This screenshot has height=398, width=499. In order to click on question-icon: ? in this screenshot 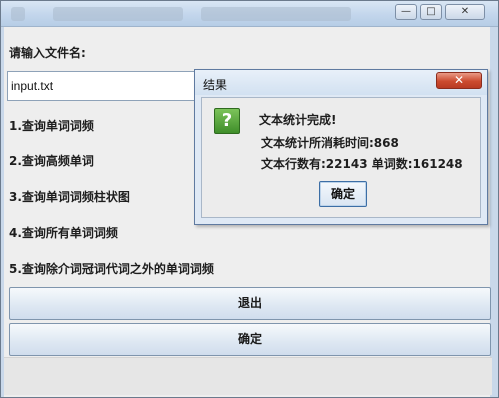, I will do `click(227, 121)`.